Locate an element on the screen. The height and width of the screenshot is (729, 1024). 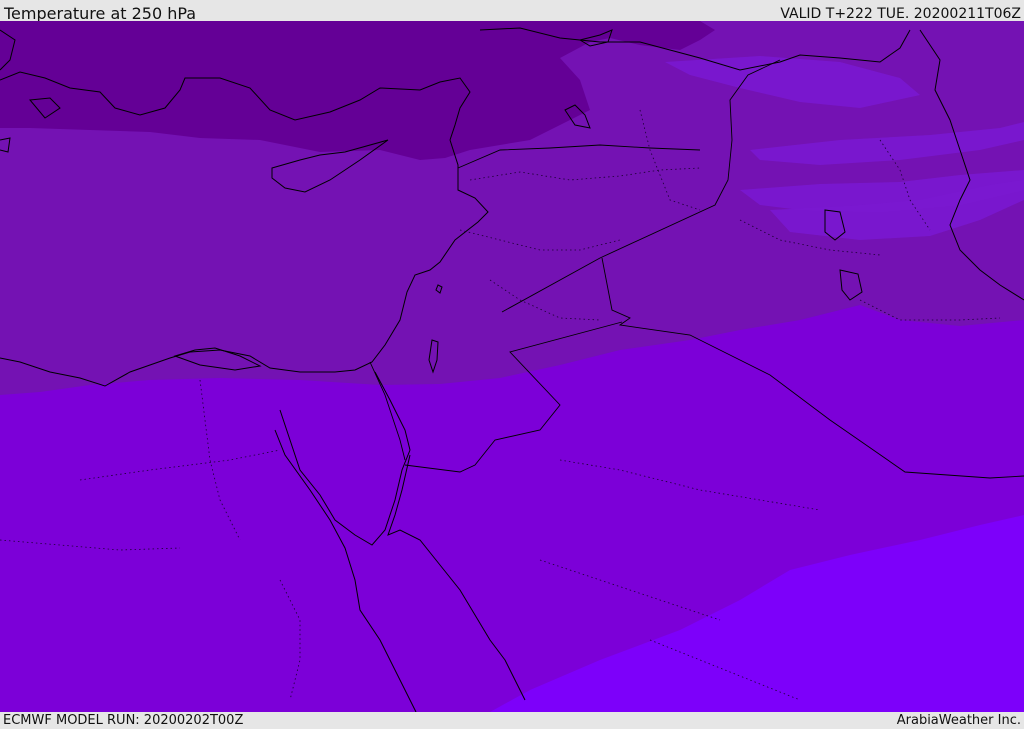
credit-label: ArabiaWeather Inc. is located at coordinates (958, 720).